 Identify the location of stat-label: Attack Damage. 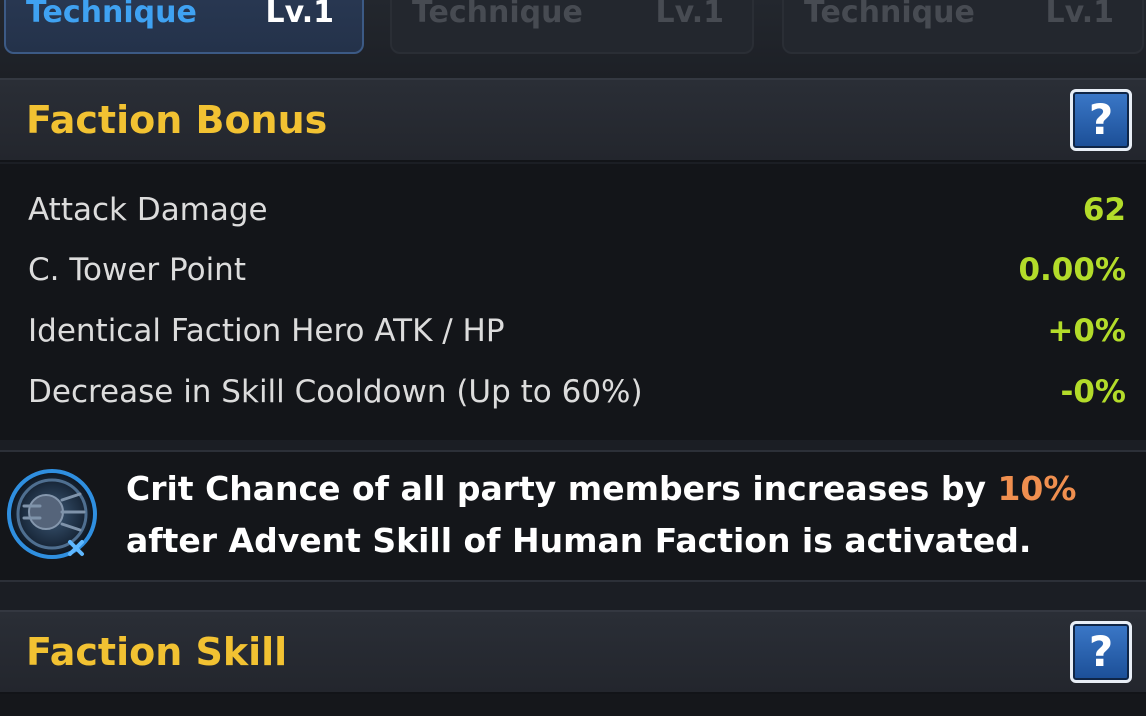
(148, 210).